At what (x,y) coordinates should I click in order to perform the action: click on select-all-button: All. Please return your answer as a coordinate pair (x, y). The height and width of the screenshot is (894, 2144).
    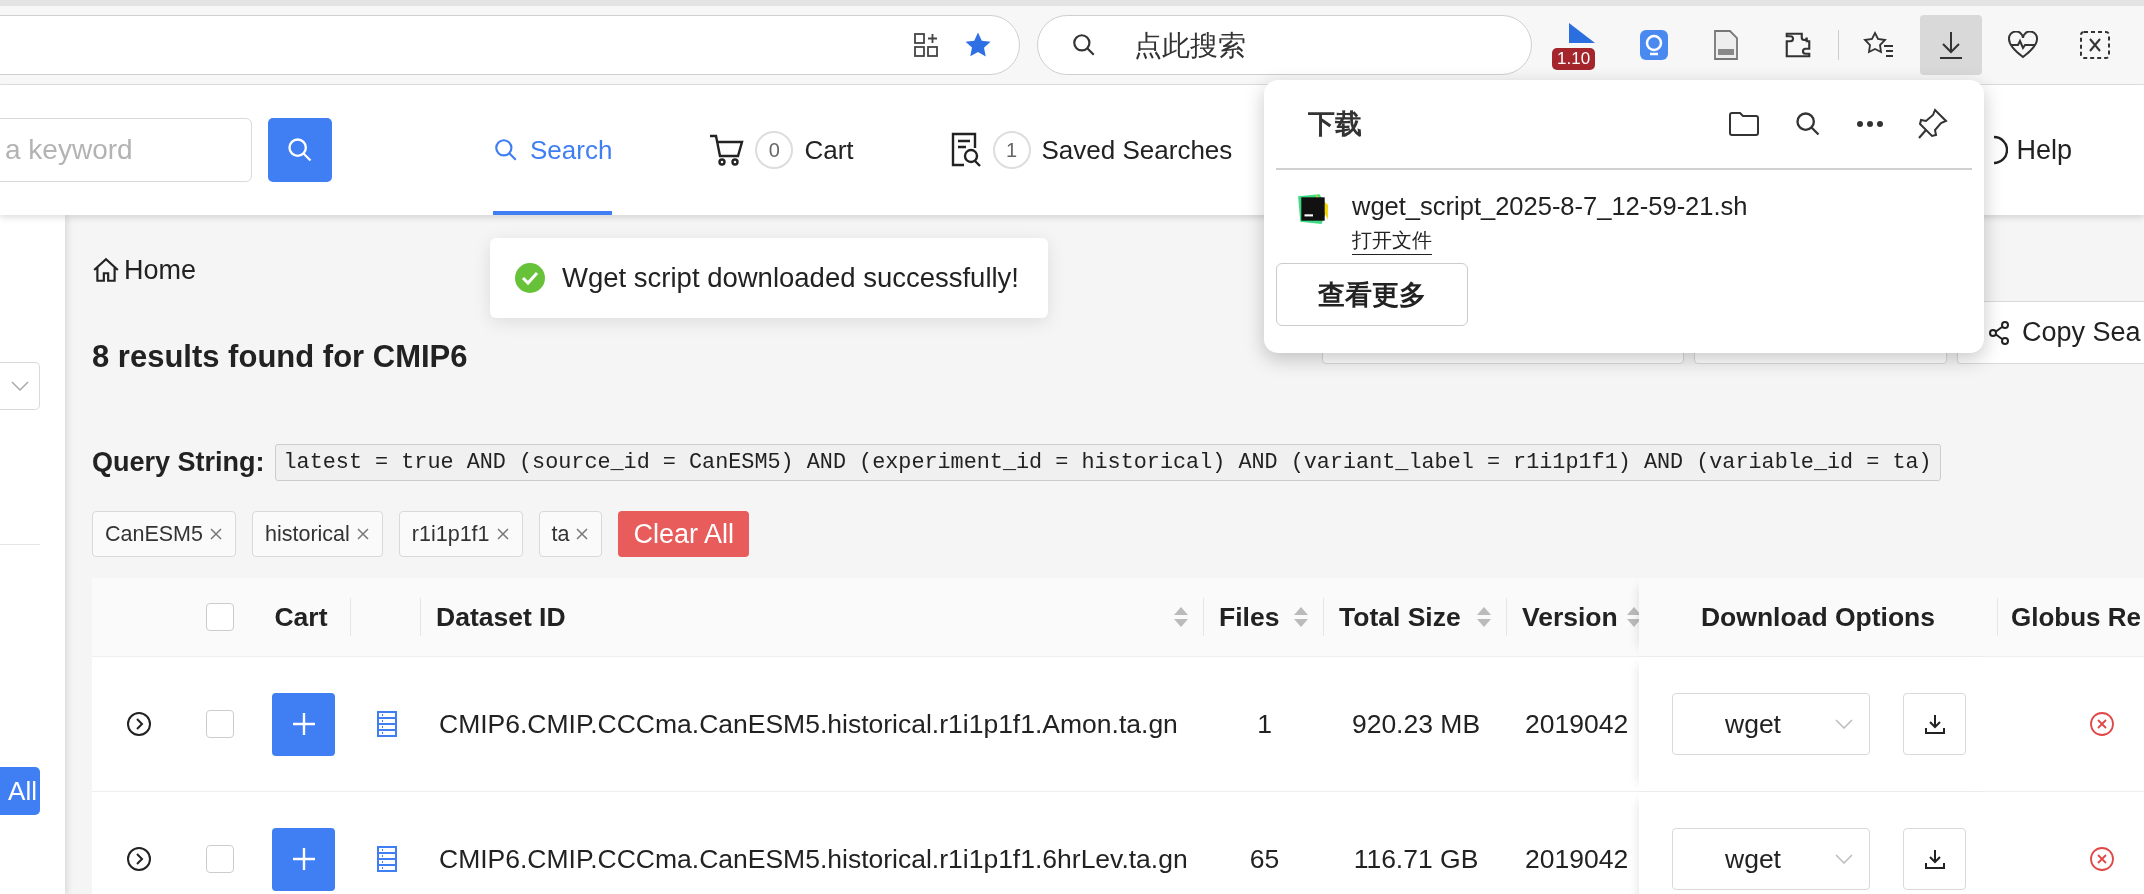
    Looking at the image, I should click on (20, 791).